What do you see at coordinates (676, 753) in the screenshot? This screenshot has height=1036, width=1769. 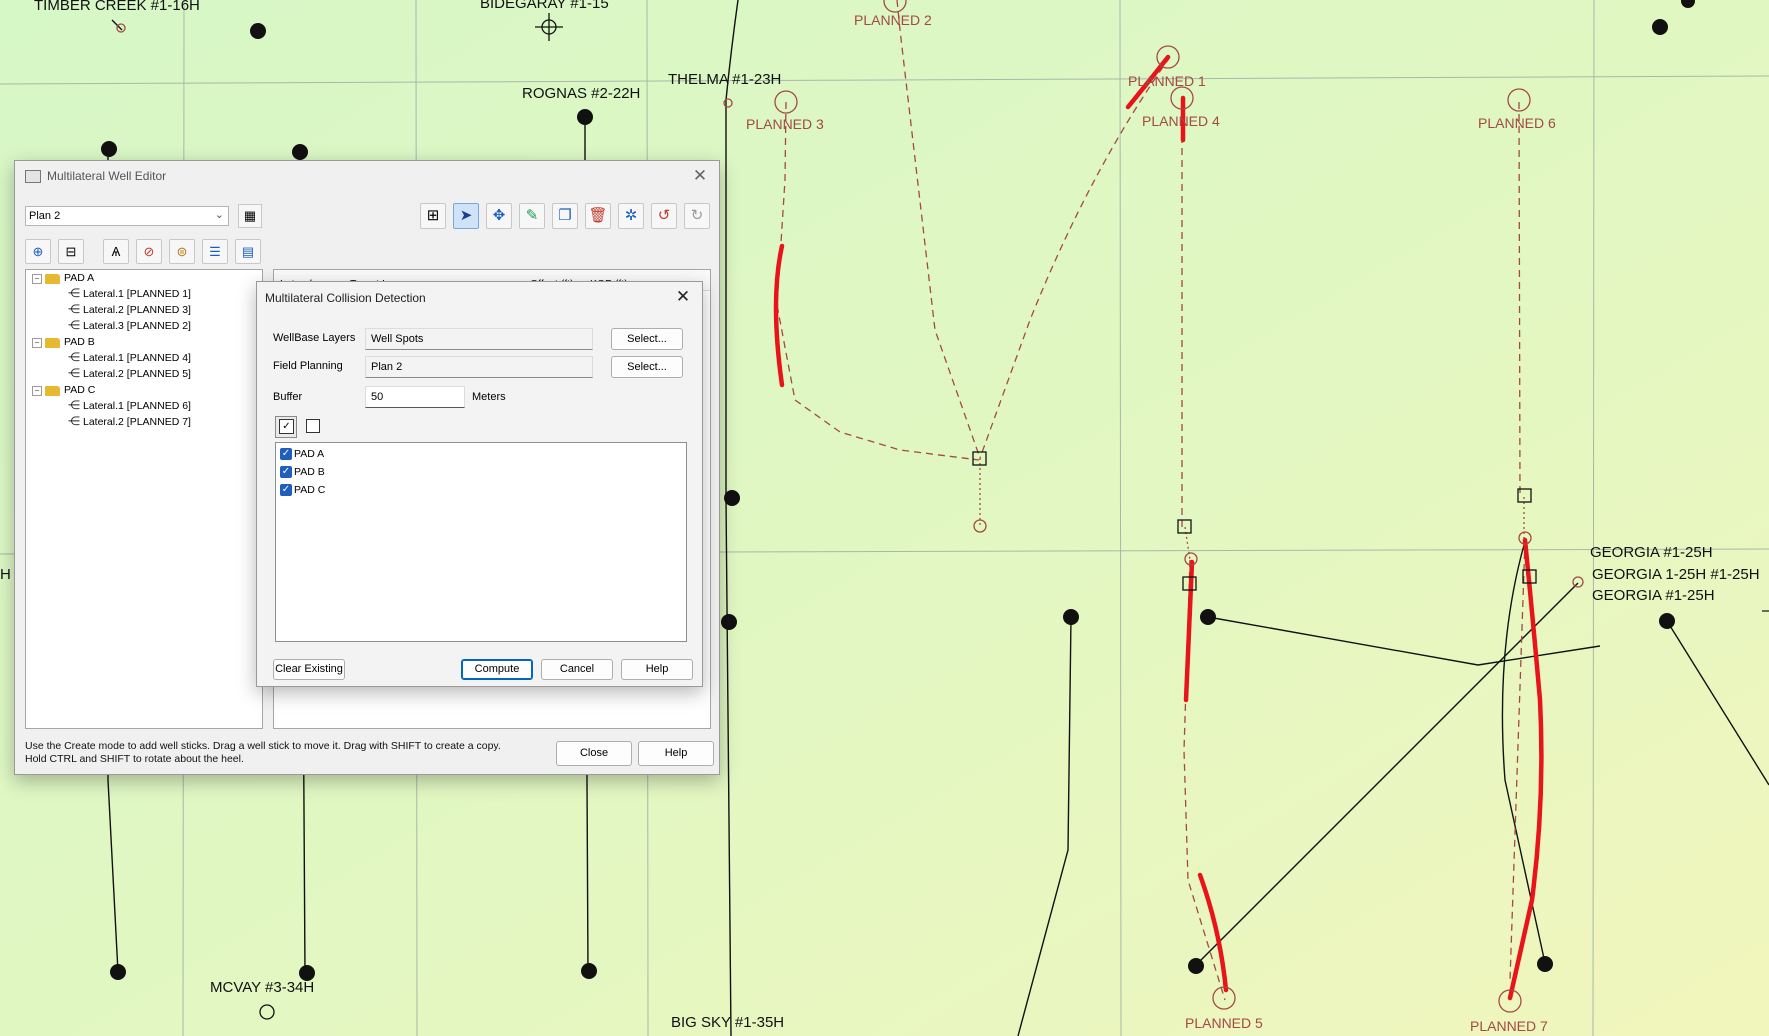 I see `editor-help-button: Help` at bounding box center [676, 753].